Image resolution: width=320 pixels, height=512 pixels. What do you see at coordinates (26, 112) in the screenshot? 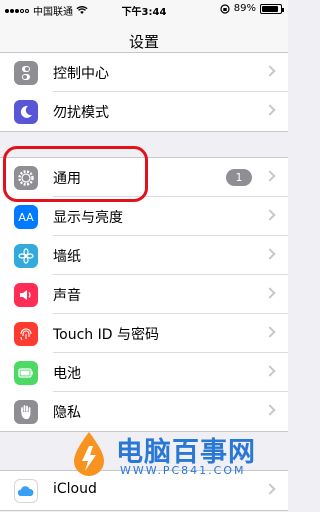
I see `moon-icon` at bounding box center [26, 112].